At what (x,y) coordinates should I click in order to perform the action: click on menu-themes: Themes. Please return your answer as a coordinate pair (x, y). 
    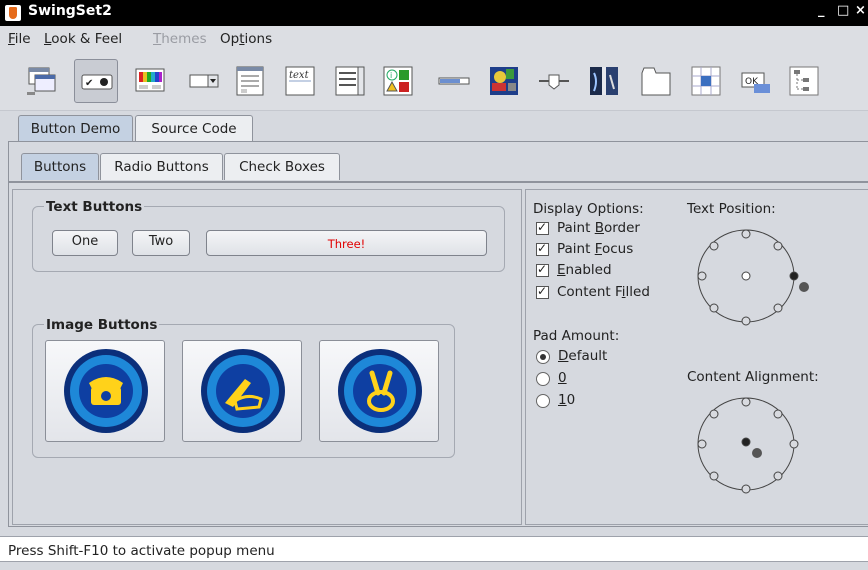
    Looking at the image, I should click on (180, 39).